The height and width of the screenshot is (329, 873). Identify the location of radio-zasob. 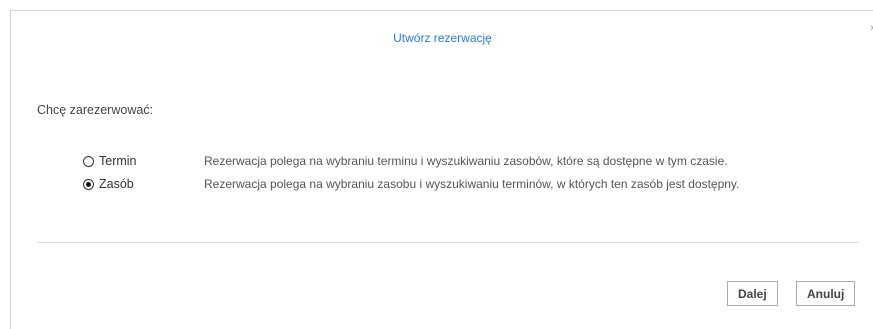
(88, 184).